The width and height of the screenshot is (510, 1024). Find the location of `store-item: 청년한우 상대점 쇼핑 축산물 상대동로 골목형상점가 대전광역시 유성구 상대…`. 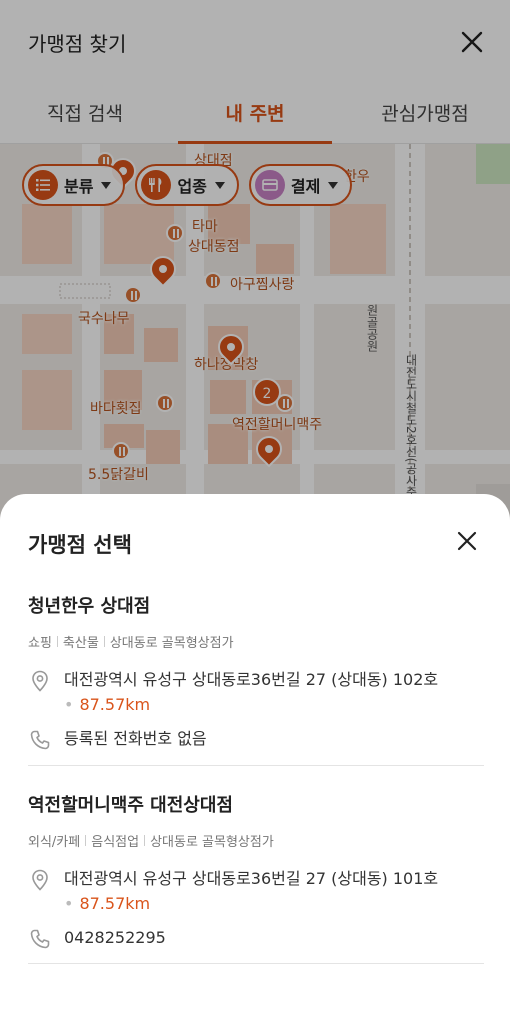

store-item: 청년한우 상대점 쇼핑 축산물 상대동로 골목형상점가 대전광역시 유성구 상대… is located at coordinates (256, 672).